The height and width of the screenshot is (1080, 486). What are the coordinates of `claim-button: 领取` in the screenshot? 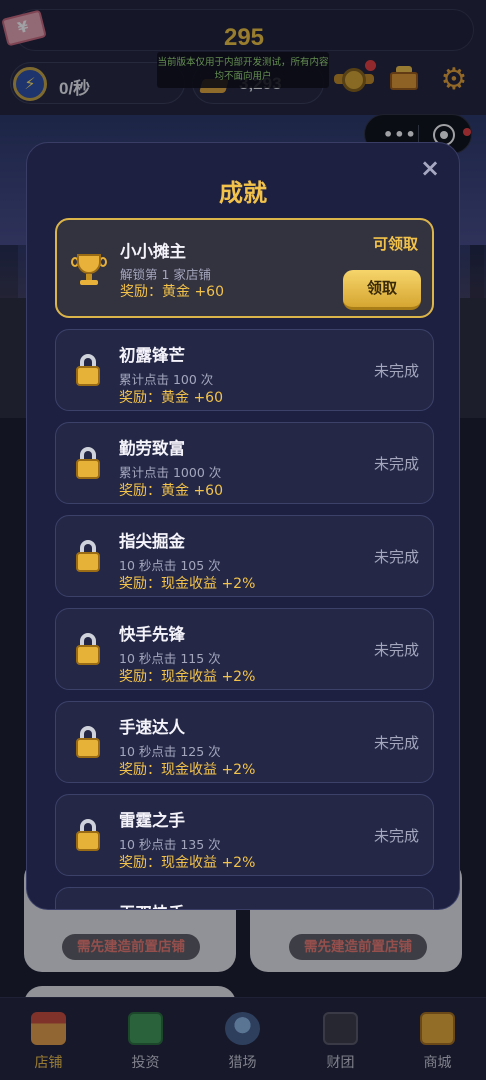 It's located at (382, 290).